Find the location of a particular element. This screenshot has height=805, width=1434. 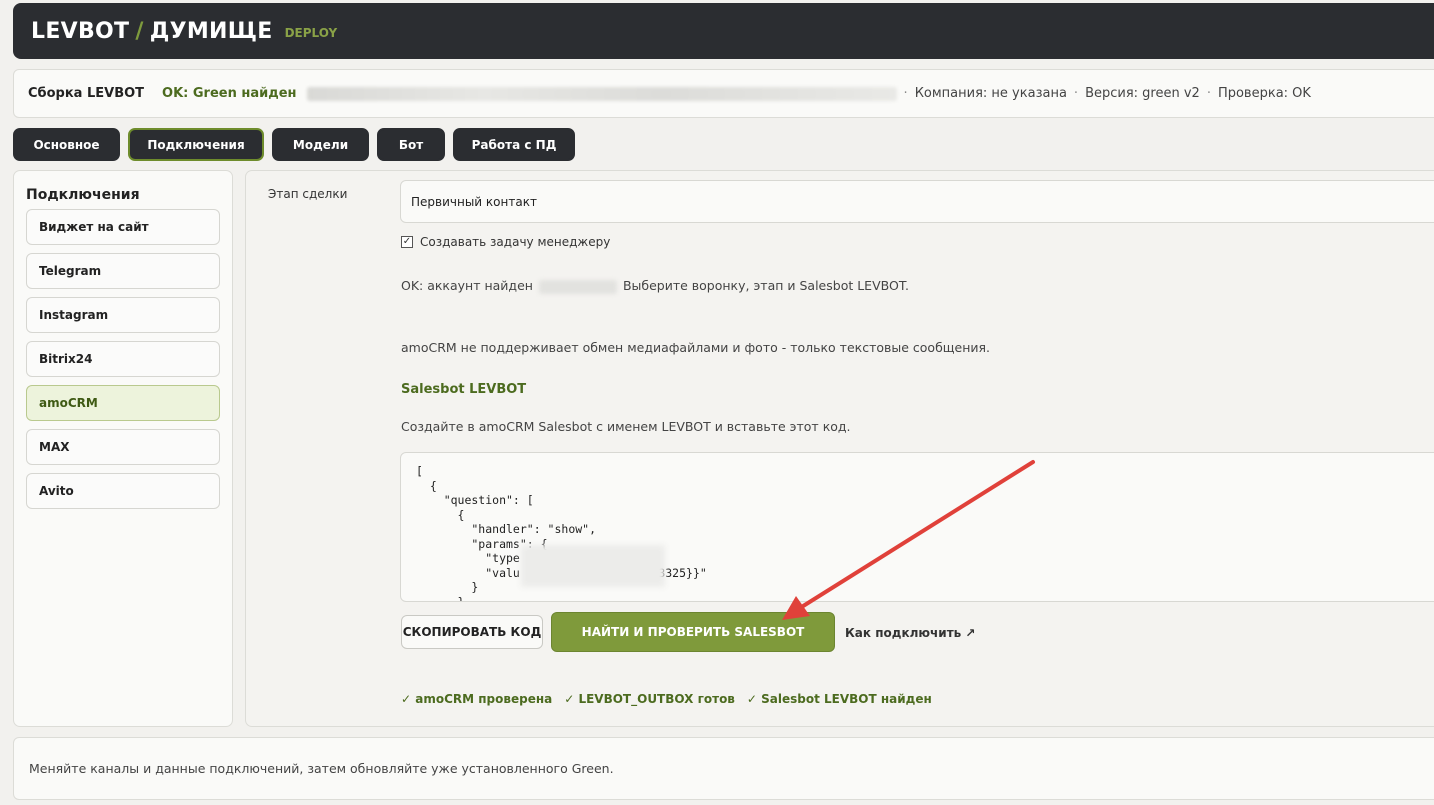

stage-select: Первичный контакт is located at coordinates (917, 201).